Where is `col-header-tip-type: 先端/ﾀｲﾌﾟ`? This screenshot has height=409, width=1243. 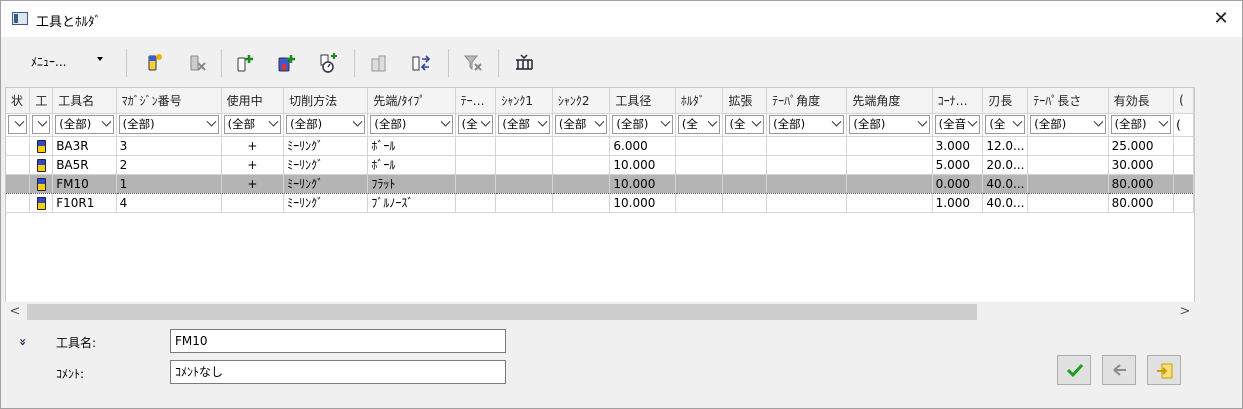
col-header-tip-type: 先端/ﾀｲﾌﾟ is located at coordinates (411, 101).